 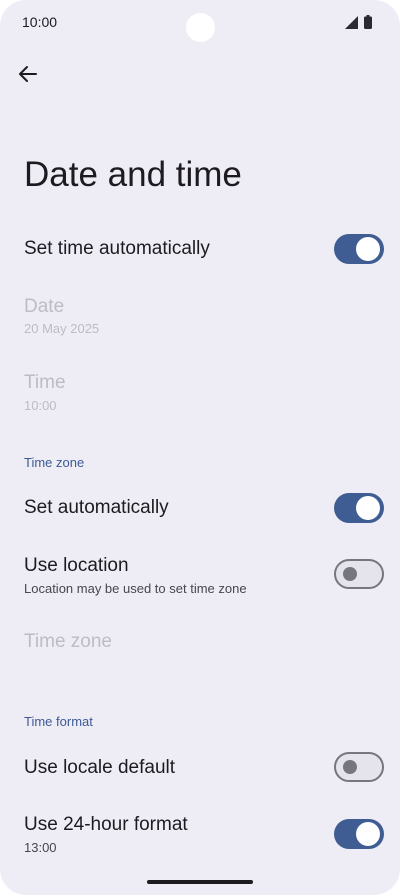 What do you see at coordinates (100, 767) in the screenshot?
I see `use-locale-default-label: Use locale default` at bounding box center [100, 767].